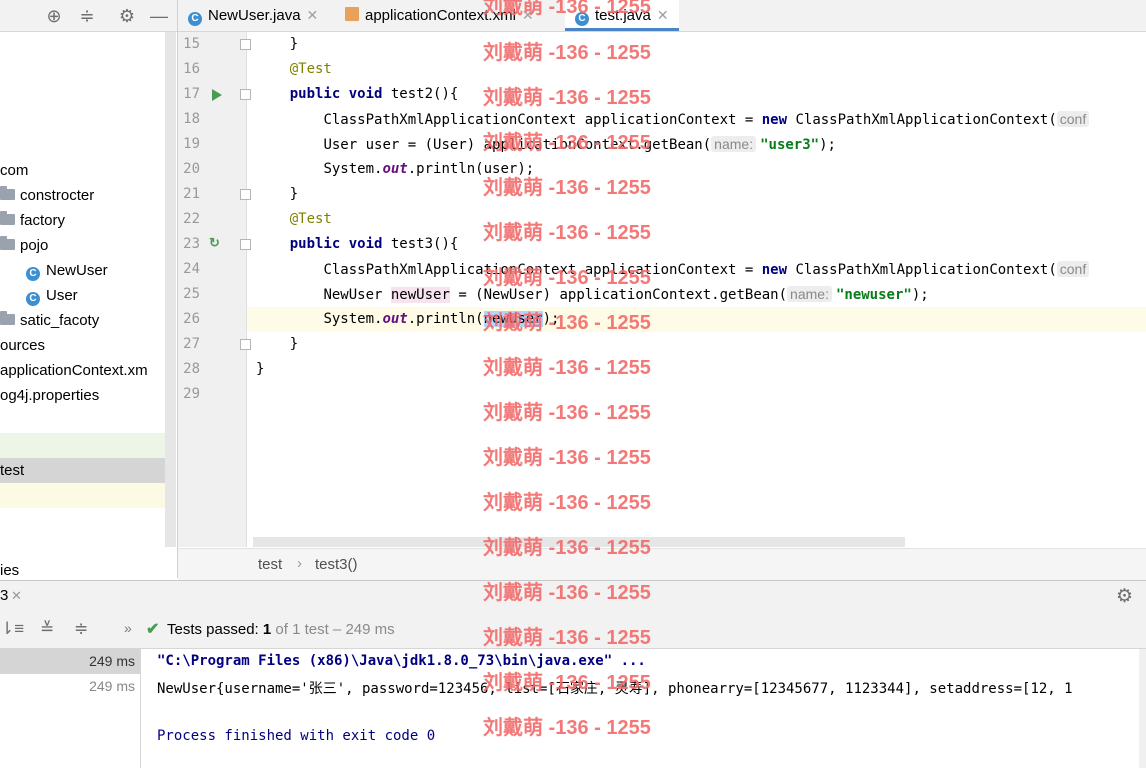  I want to click on tree-item-newuser: C NewUser, so click(67, 270).